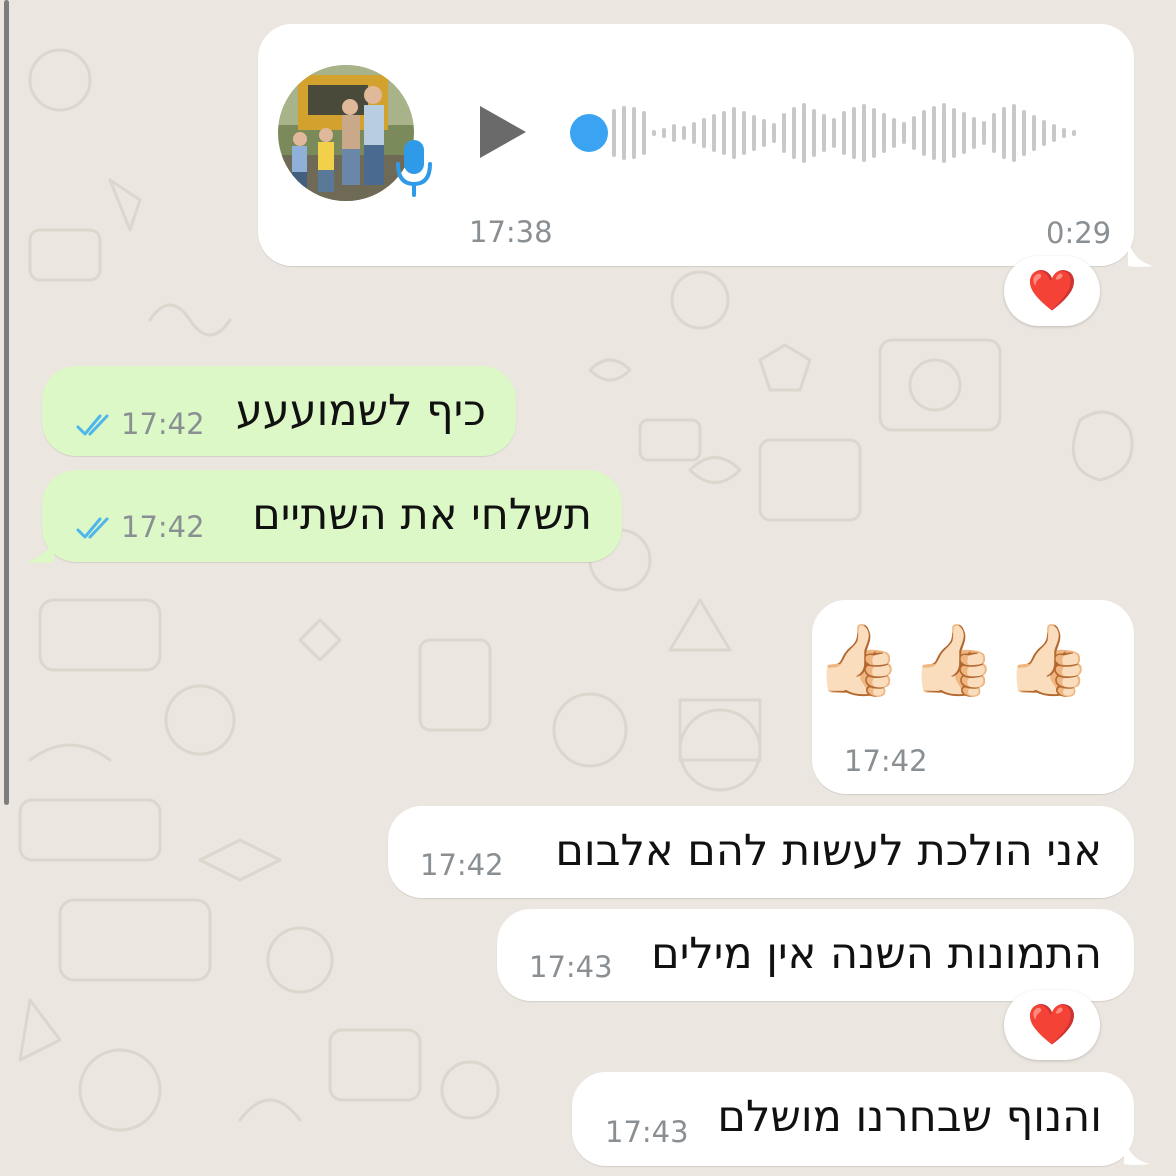 This screenshot has width=1176, height=1176. Describe the element at coordinates (828, 851) in the screenshot. I see `message-text: אני הולכת לעשות להם אלבום` at that location.